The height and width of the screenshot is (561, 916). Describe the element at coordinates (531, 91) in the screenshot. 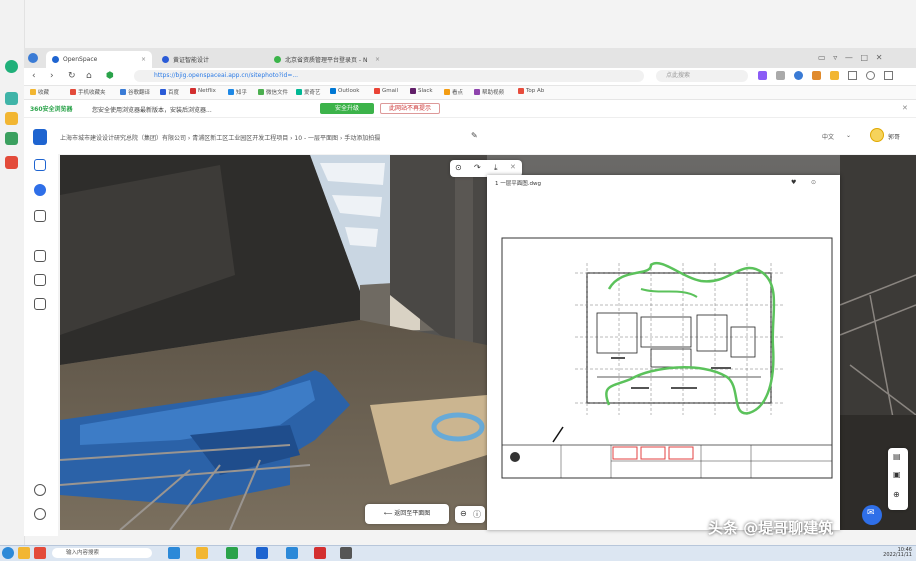

I see `bookmark-item: Top Ab` at that location.